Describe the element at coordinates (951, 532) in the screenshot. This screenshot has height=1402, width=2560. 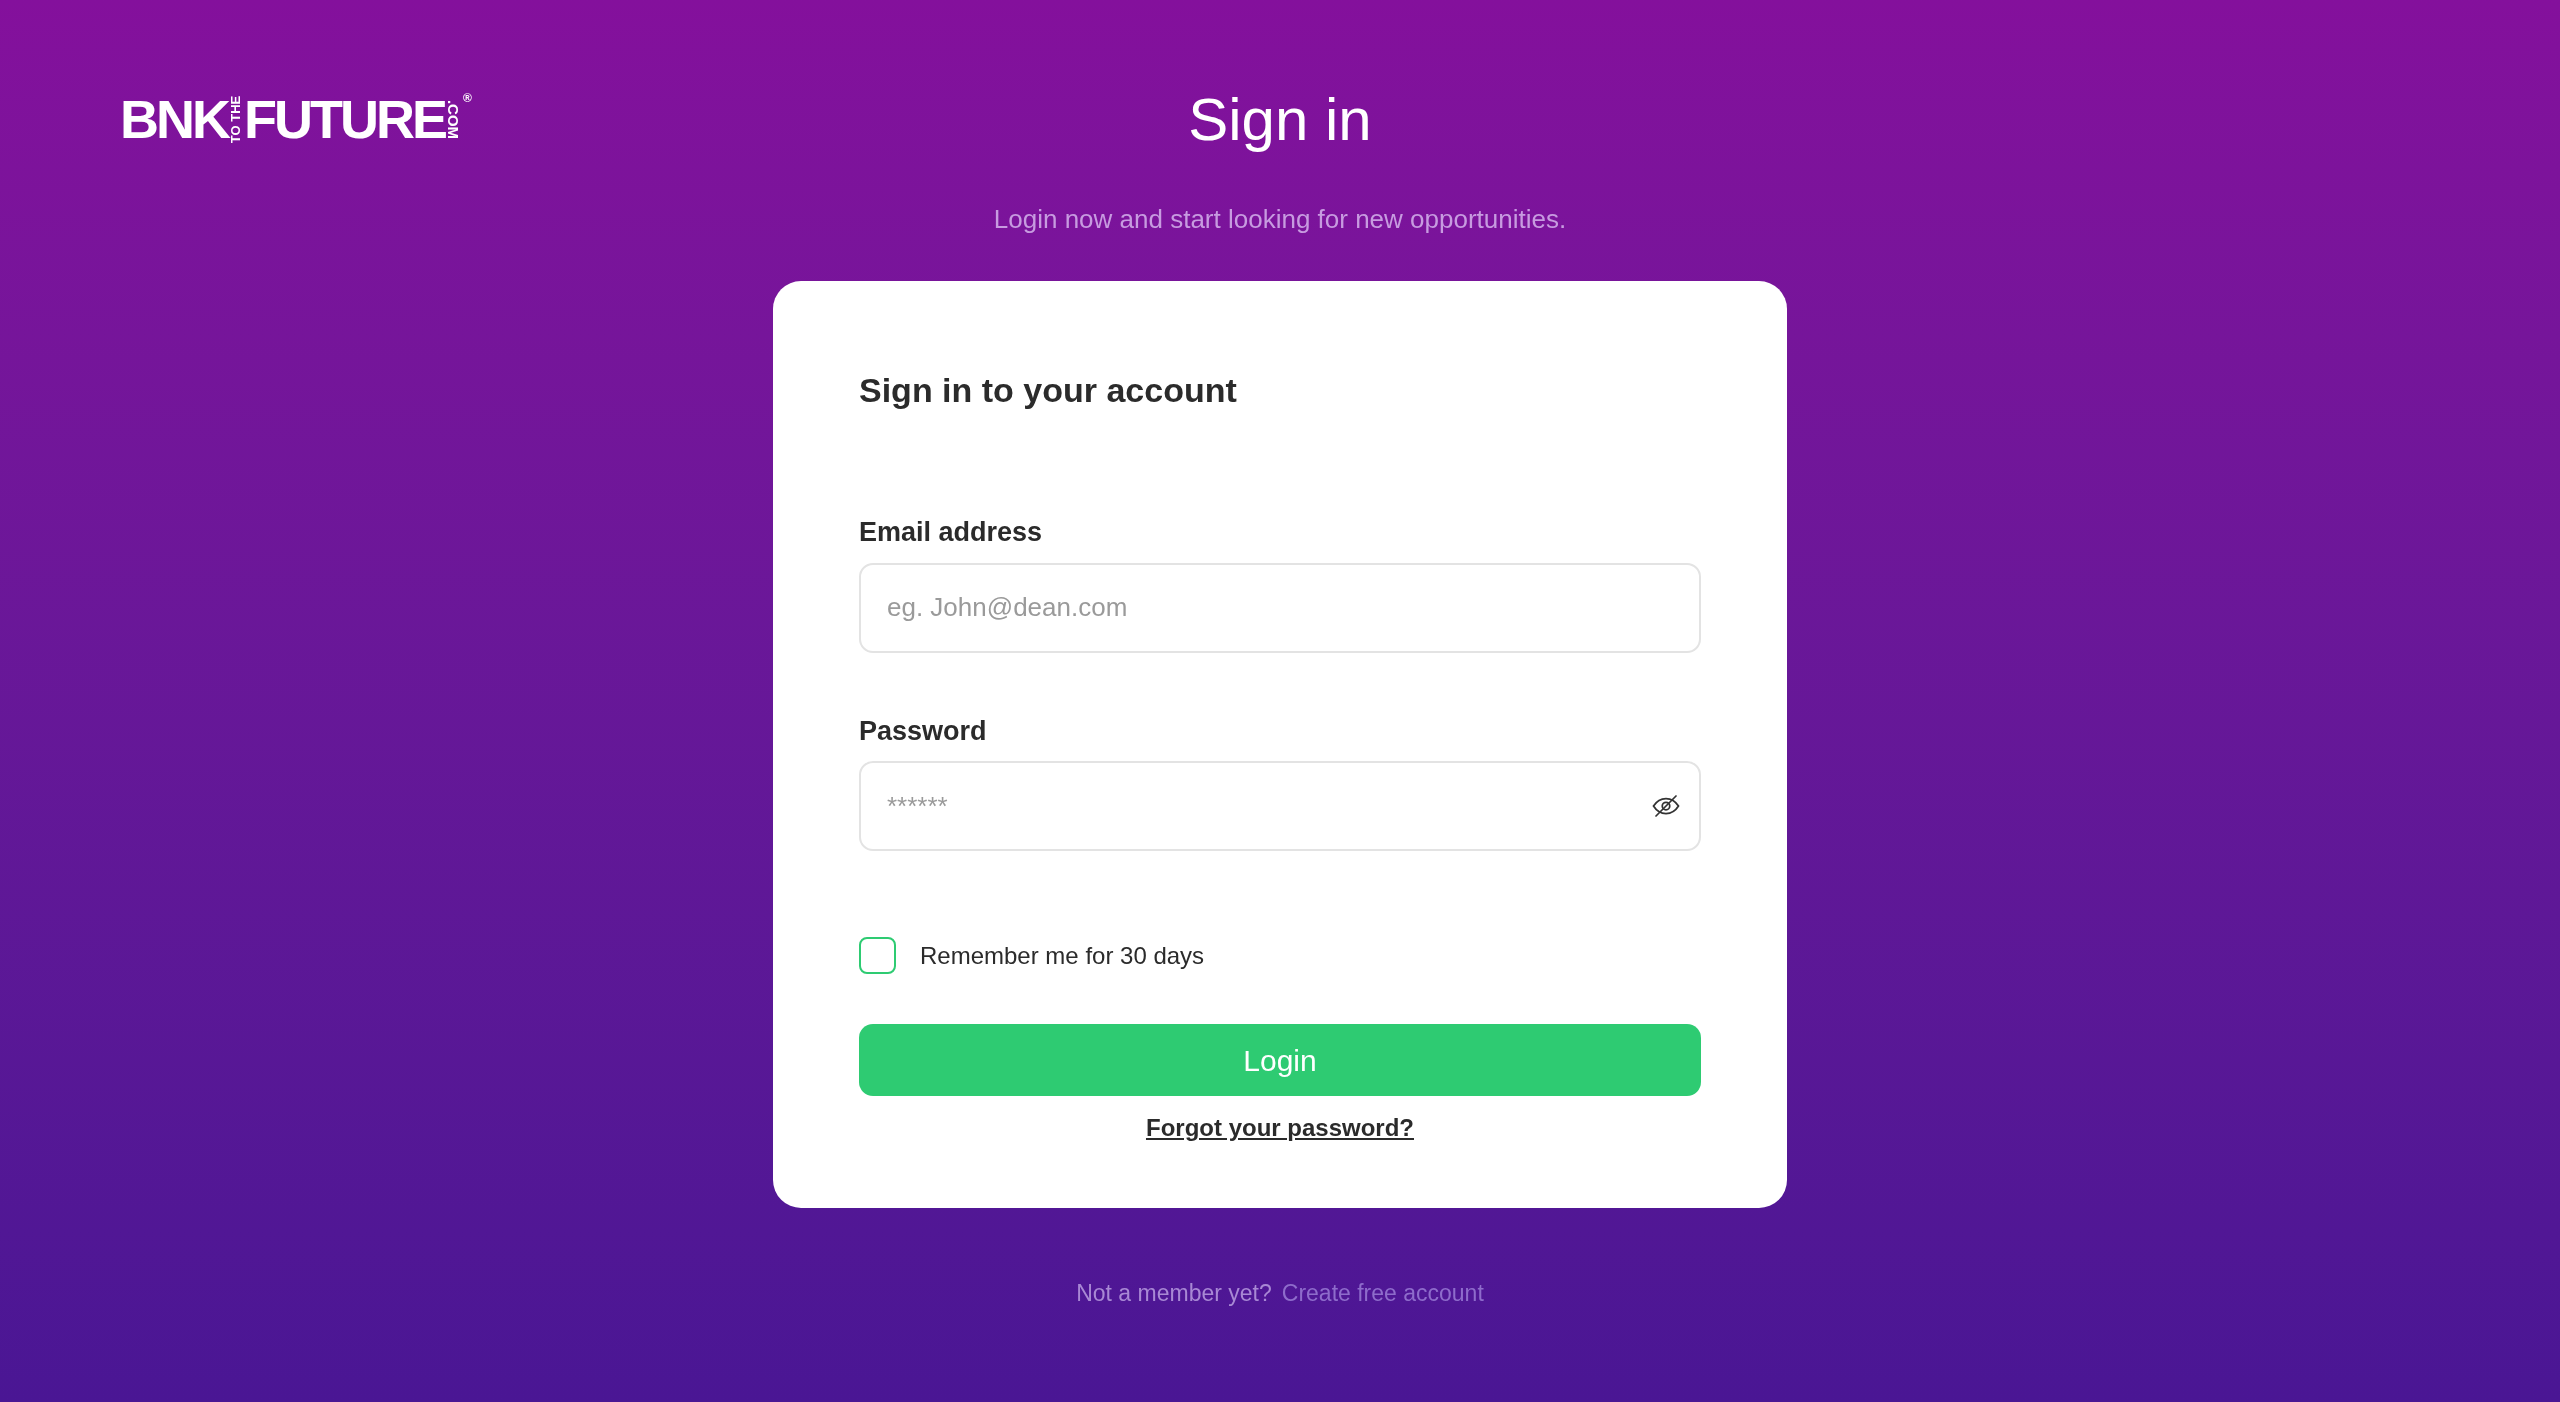
I see `field-label: Email address` at that location.